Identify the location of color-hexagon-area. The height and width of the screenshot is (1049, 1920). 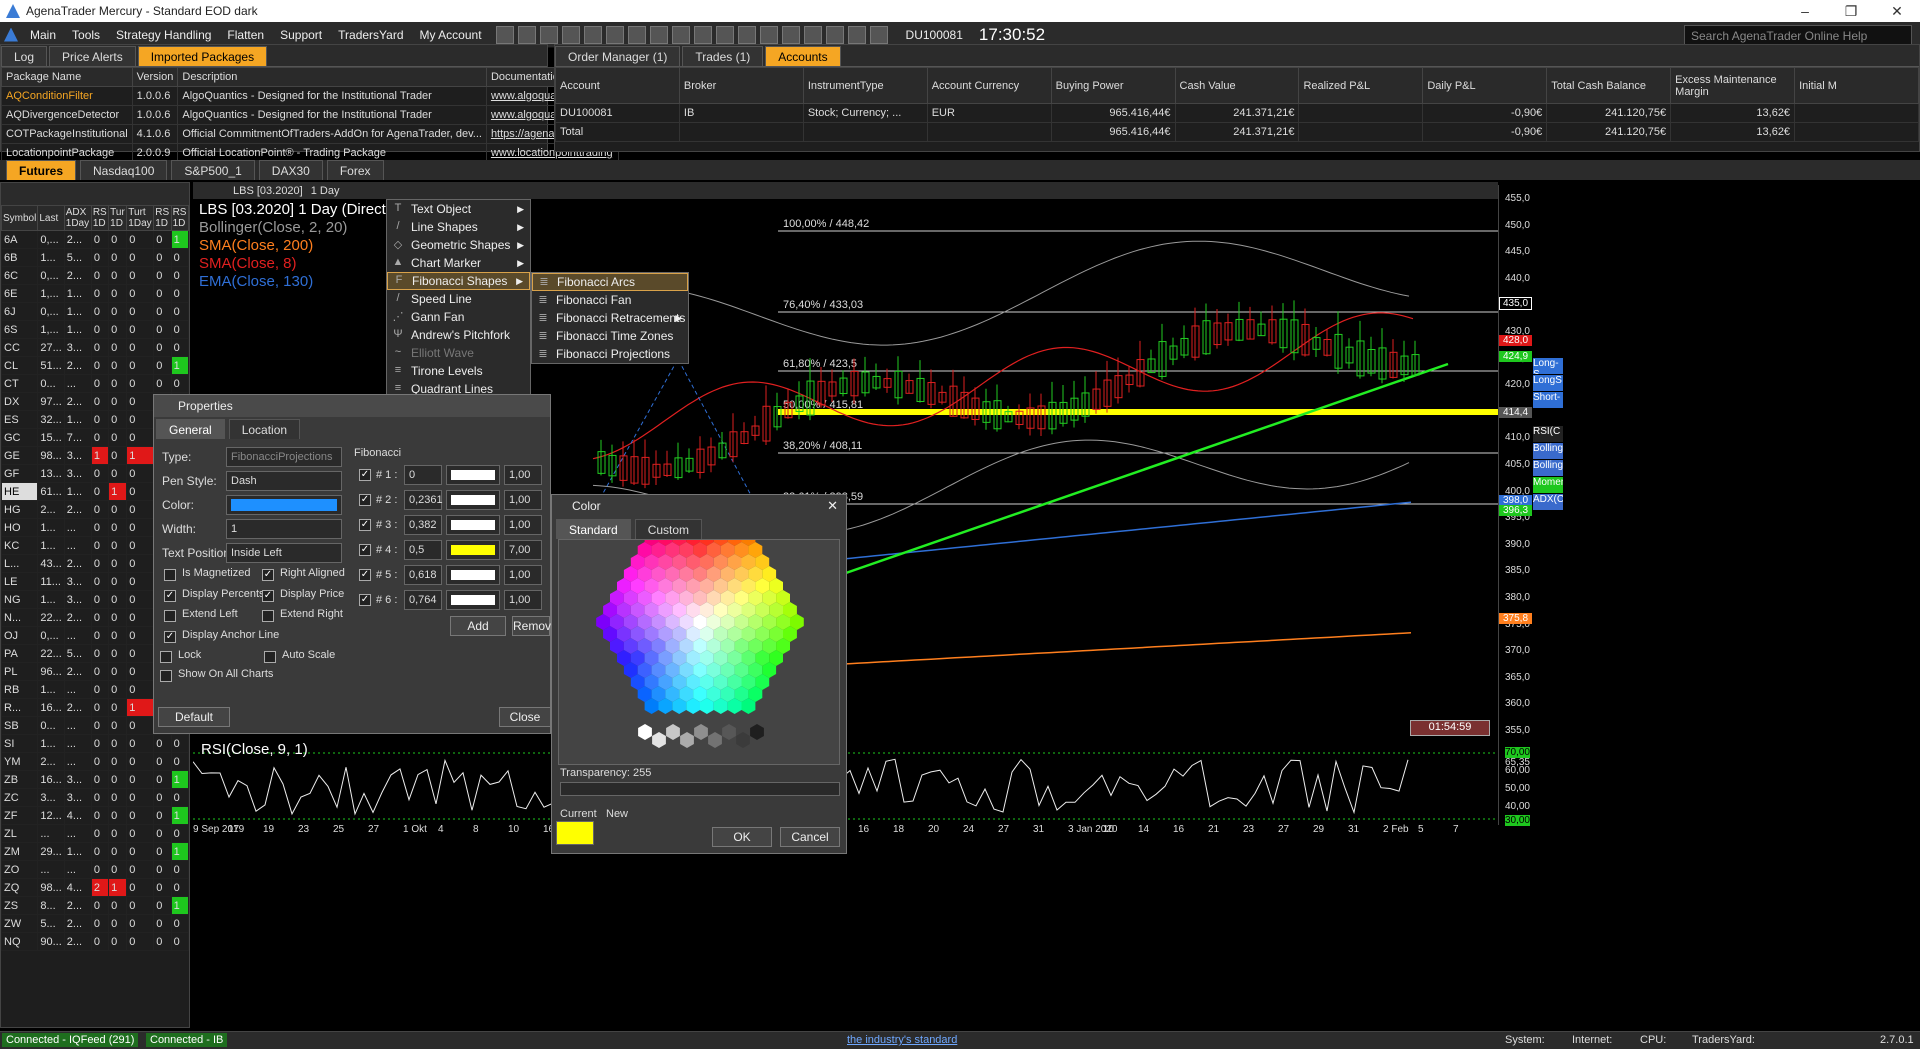
(699, 647).